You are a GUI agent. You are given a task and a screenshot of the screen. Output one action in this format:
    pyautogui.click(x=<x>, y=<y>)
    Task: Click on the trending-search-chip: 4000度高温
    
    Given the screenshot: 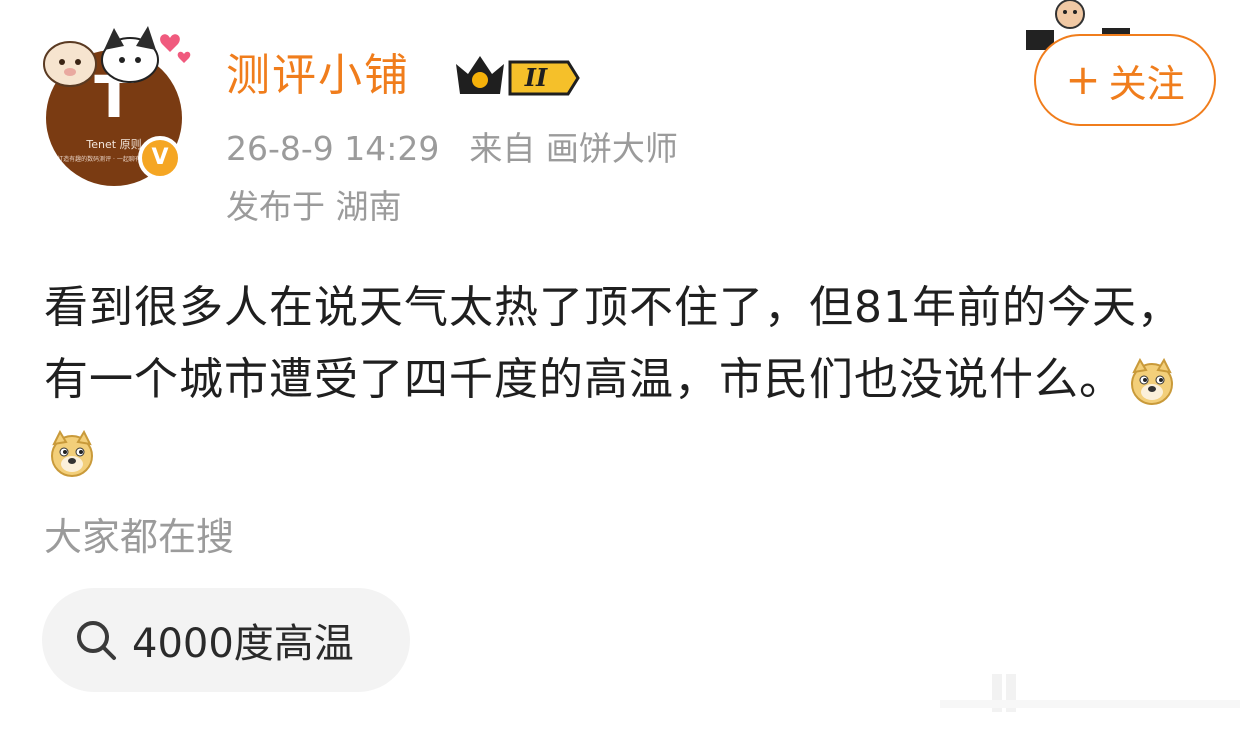 What is the action you would take?
    pyautogui.click(x=226, y=640)
    